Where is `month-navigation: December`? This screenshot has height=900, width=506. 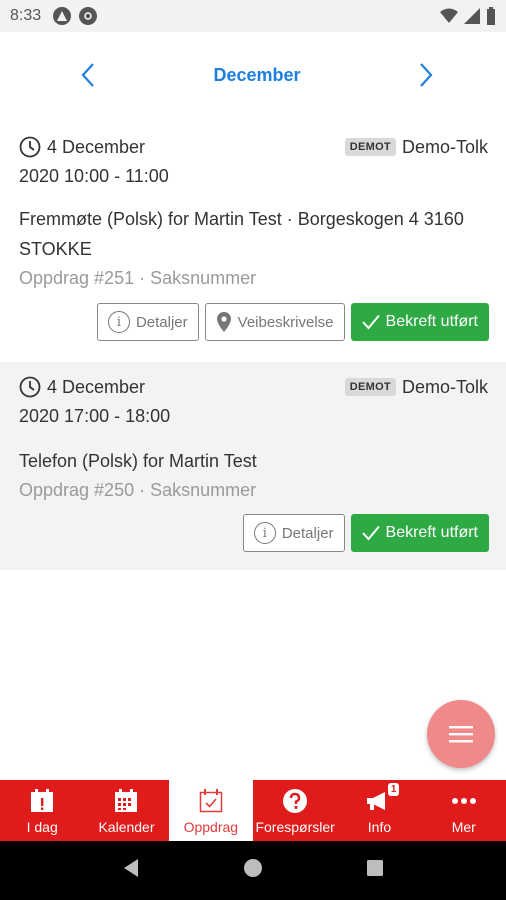 month-navigation: December is located at coordinates (253, 75).